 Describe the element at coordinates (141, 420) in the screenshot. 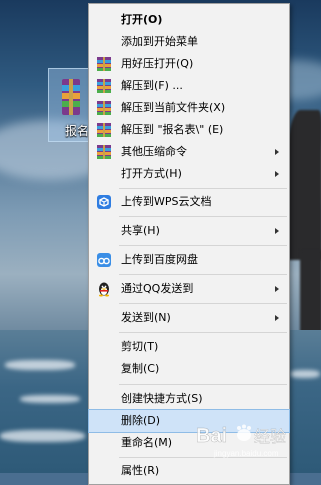

I see `menu-item-label: 删除(D)` at that location.